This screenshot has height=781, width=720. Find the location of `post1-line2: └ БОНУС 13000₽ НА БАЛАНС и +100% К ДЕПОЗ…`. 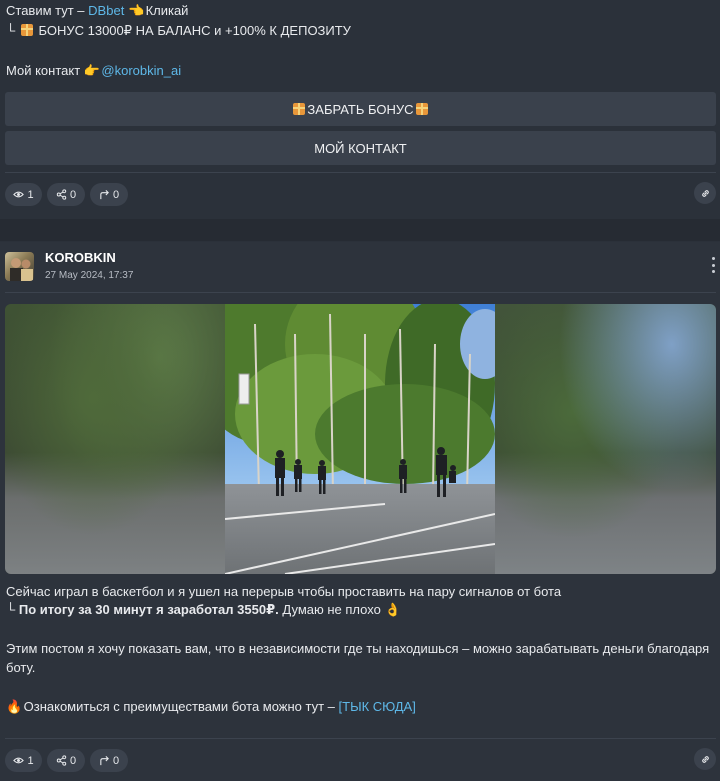

post1-line2: └ БОНУС 13000₽ НА БАЛАНС и +100% К ДЕПОЗ… is located at coordinates (178, 31).